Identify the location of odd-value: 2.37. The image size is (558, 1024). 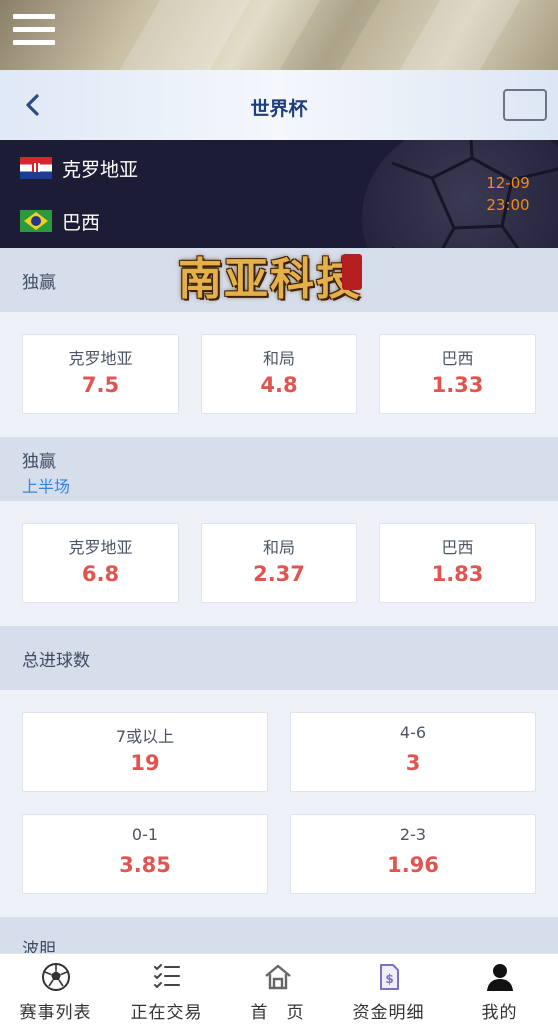
(279, 574).